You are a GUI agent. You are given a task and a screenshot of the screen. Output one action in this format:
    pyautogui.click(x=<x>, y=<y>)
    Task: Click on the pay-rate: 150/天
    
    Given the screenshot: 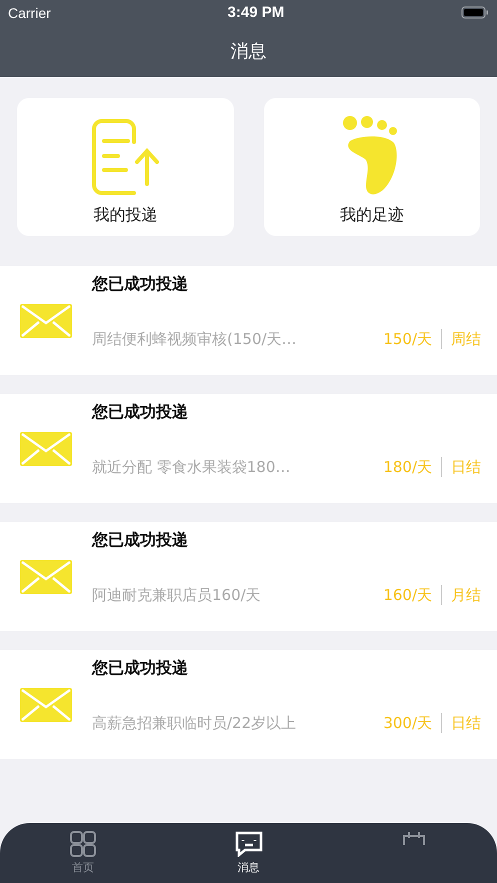 What is the action you would take?
    pyautogui.click(x=407, y=339)
    